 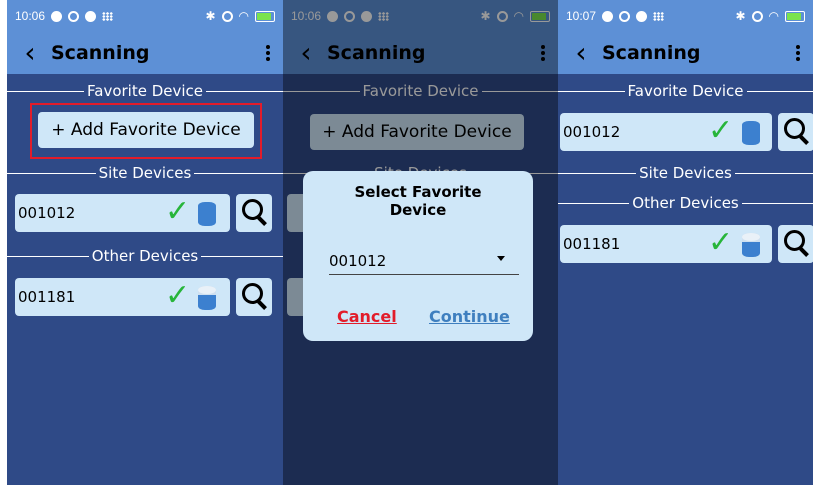 I want to click on continue-button: Continue, so click(x=469, y=316).